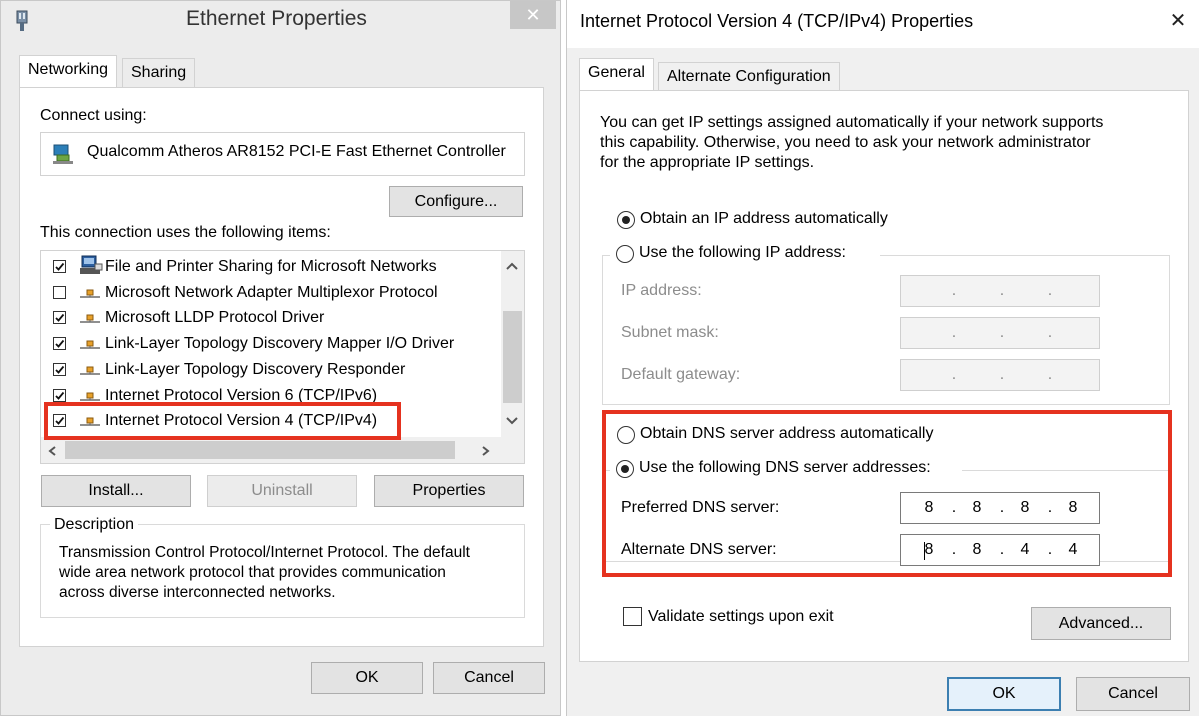  I want to click on ip-address-field: . . ., so click(1000, 291).